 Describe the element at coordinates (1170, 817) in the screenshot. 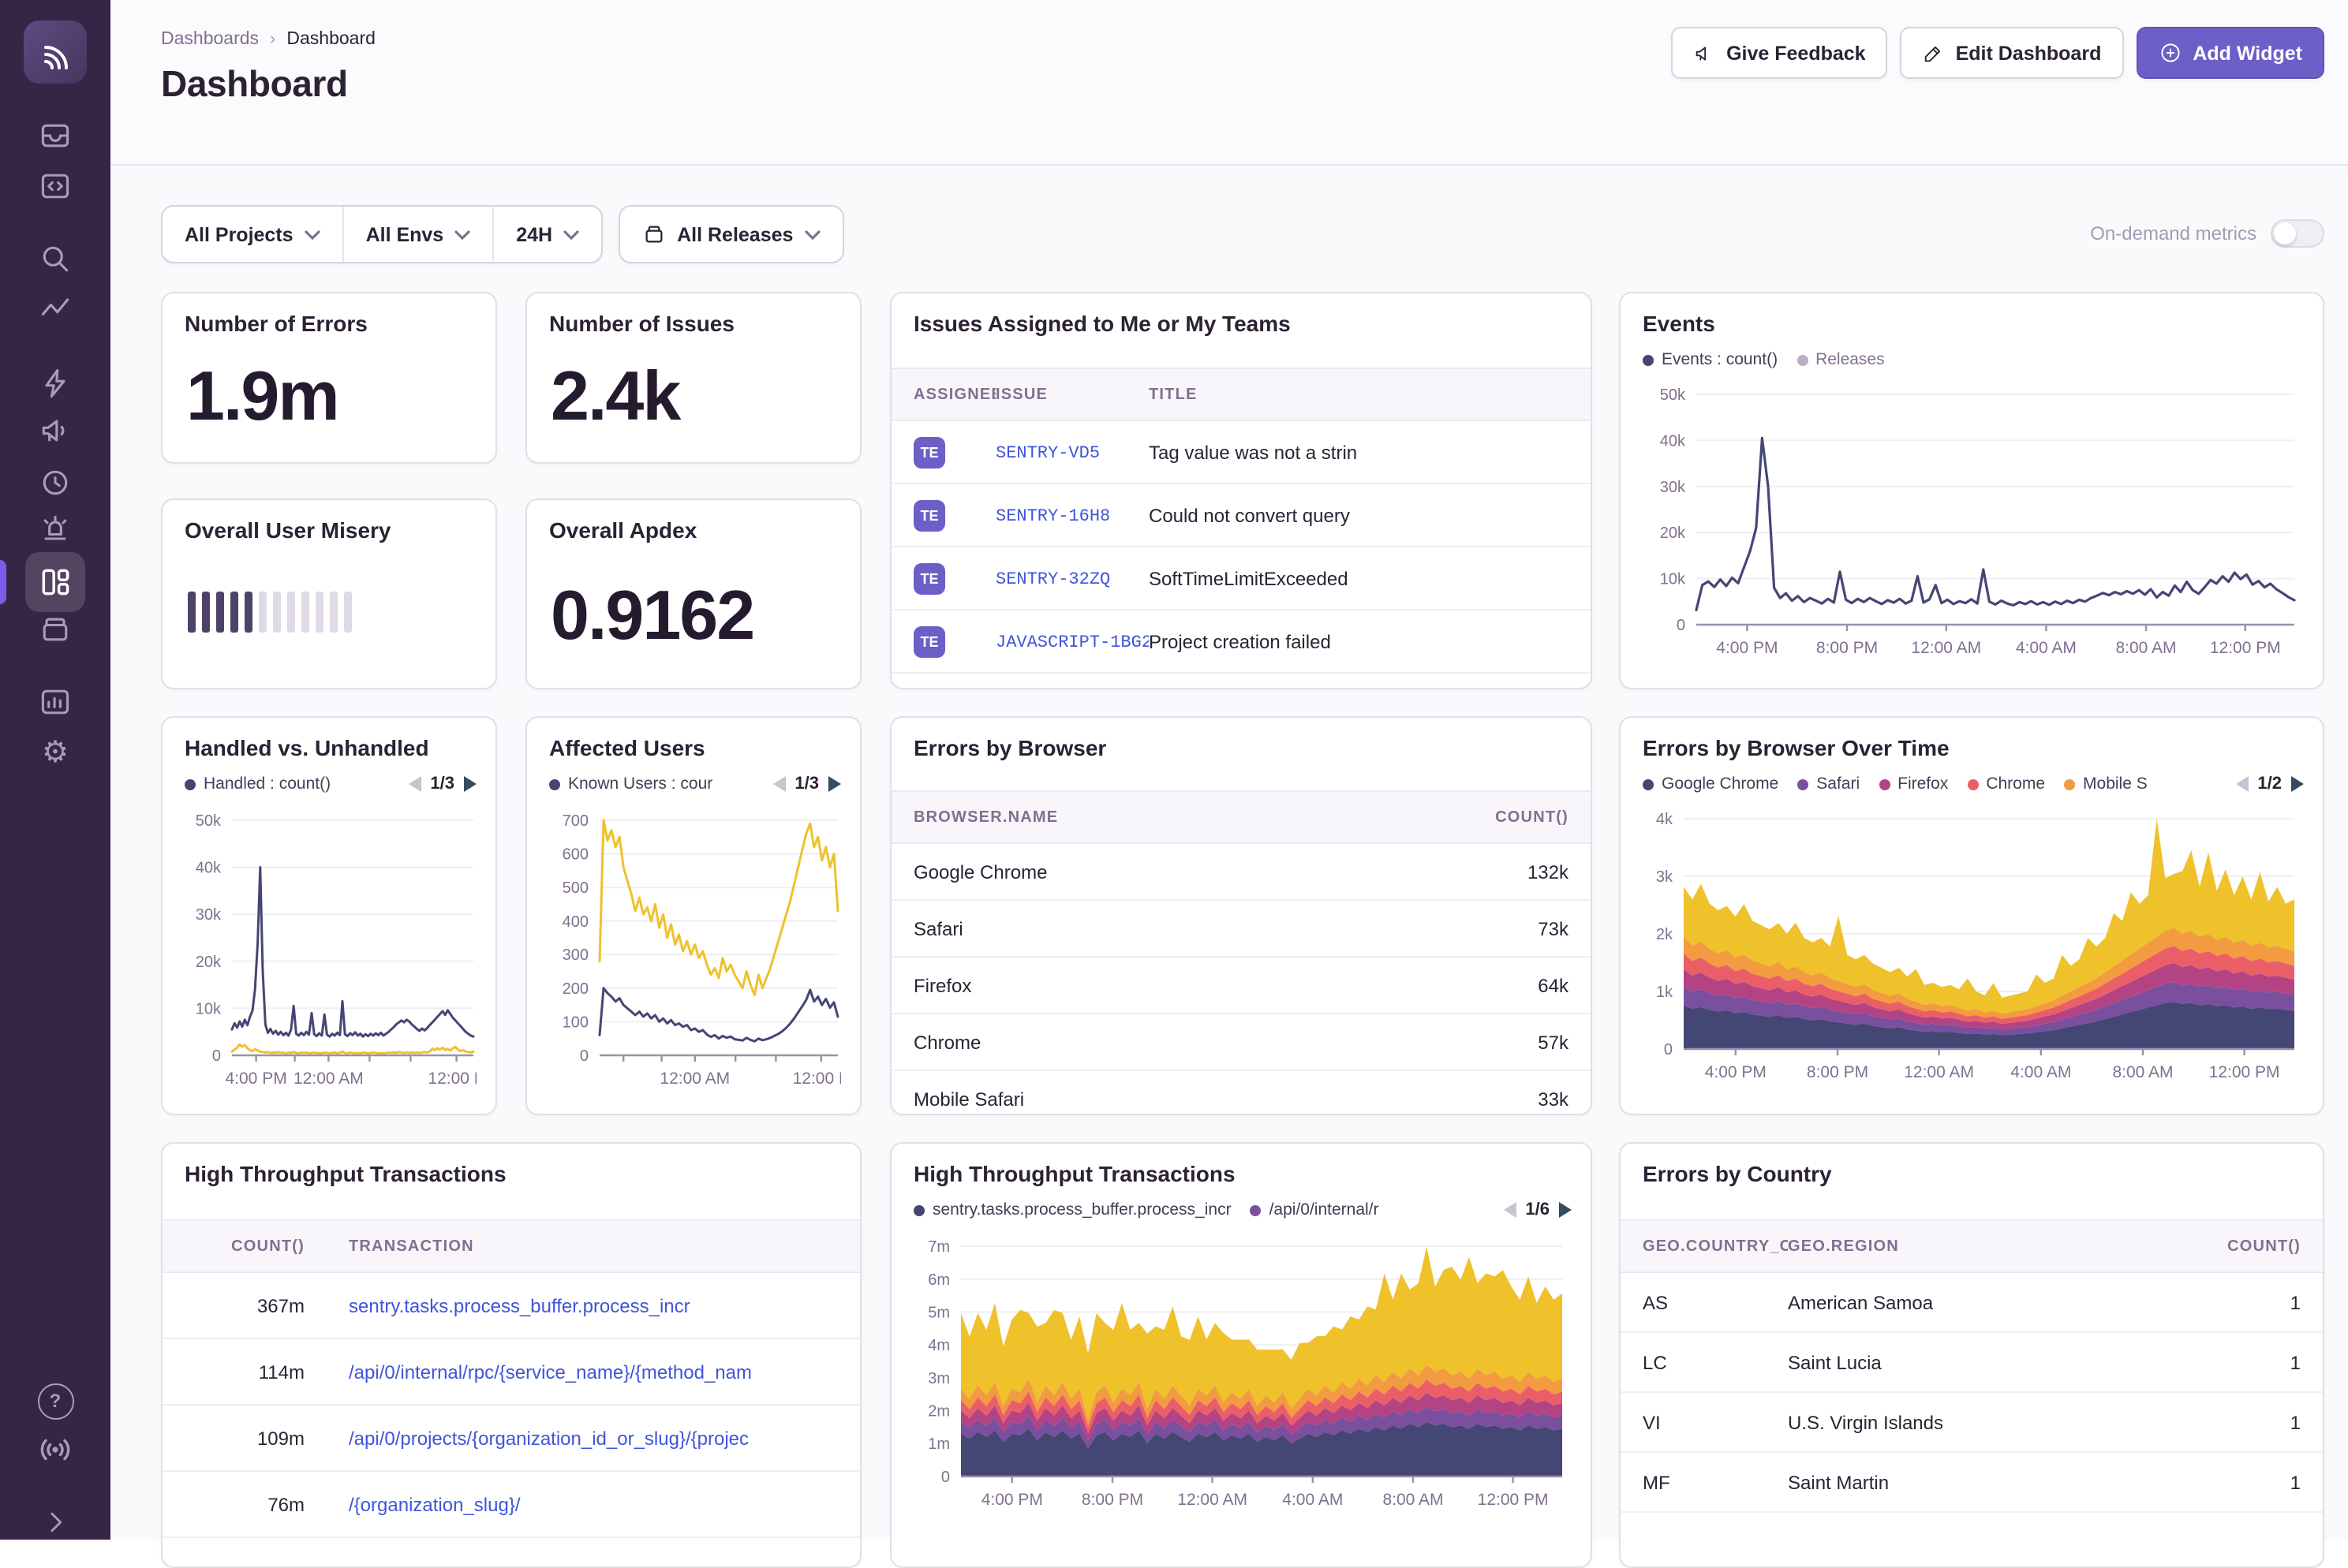

I see `column-header: BROWSER.NAME` at that location.